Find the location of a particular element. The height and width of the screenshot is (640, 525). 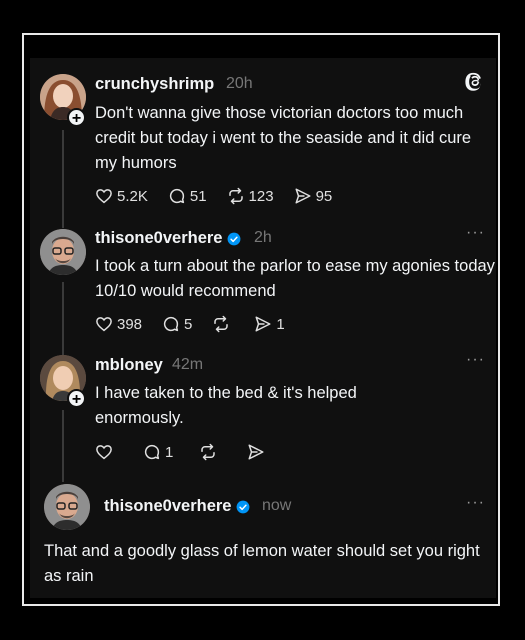

reply-button: 51 is located at coordinates (187, 196).